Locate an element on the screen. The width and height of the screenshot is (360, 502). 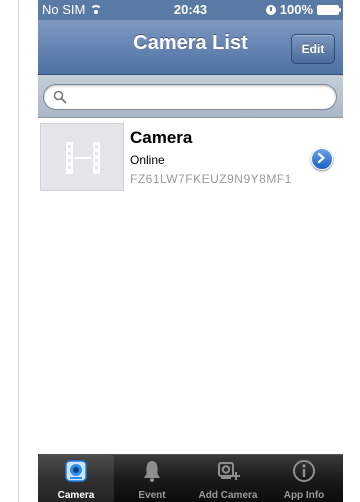
search-bar is located at coordinates (190, 96).